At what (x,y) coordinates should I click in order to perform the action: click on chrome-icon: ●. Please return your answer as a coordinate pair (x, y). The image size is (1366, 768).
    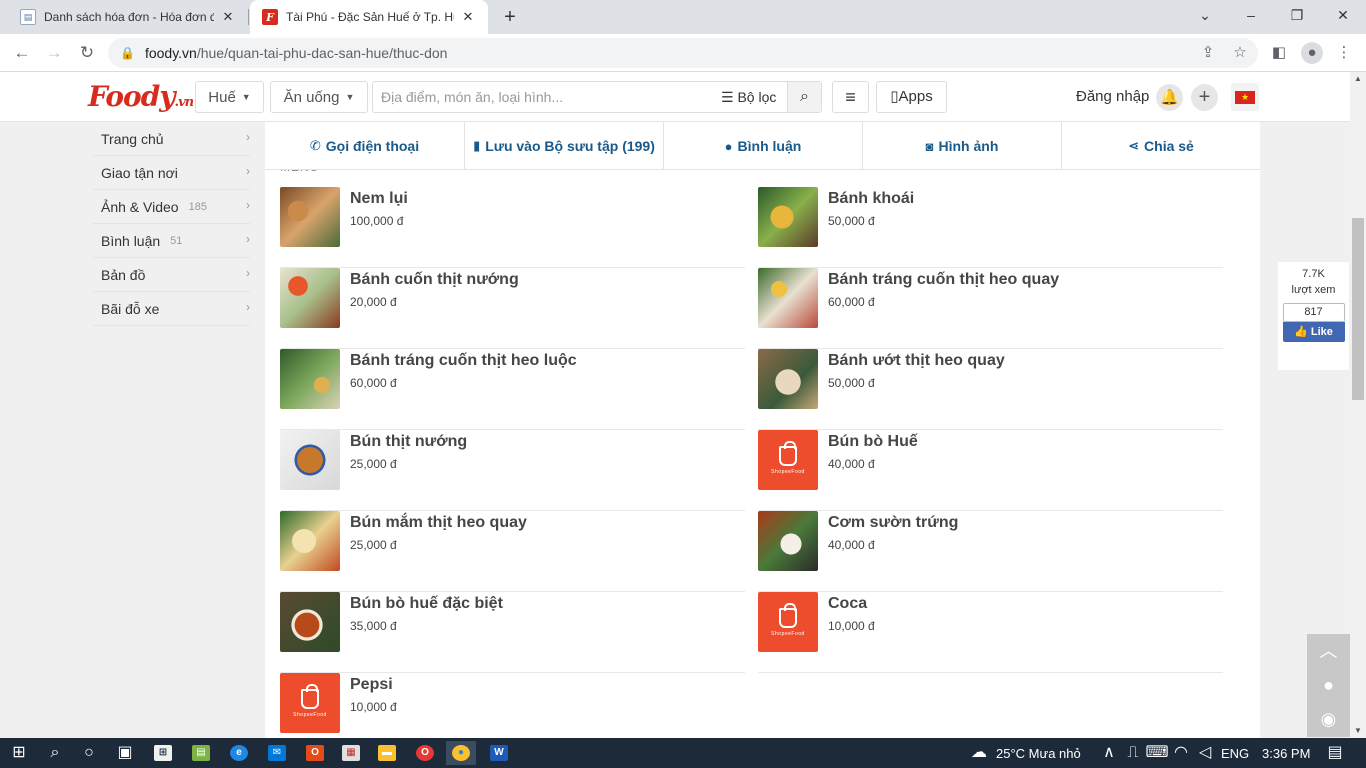
    Looking at the image, I should click on (461, 753).